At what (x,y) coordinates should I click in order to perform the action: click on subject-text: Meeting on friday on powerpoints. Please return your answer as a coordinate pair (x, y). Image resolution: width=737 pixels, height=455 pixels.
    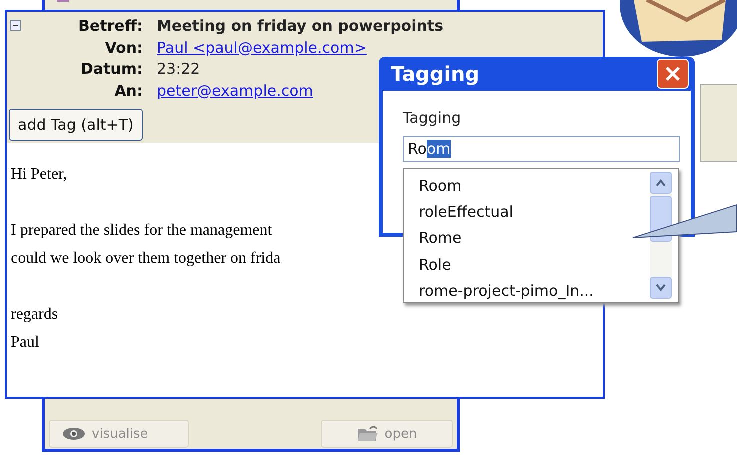
    Looking at the image, I should click on (300, 26).